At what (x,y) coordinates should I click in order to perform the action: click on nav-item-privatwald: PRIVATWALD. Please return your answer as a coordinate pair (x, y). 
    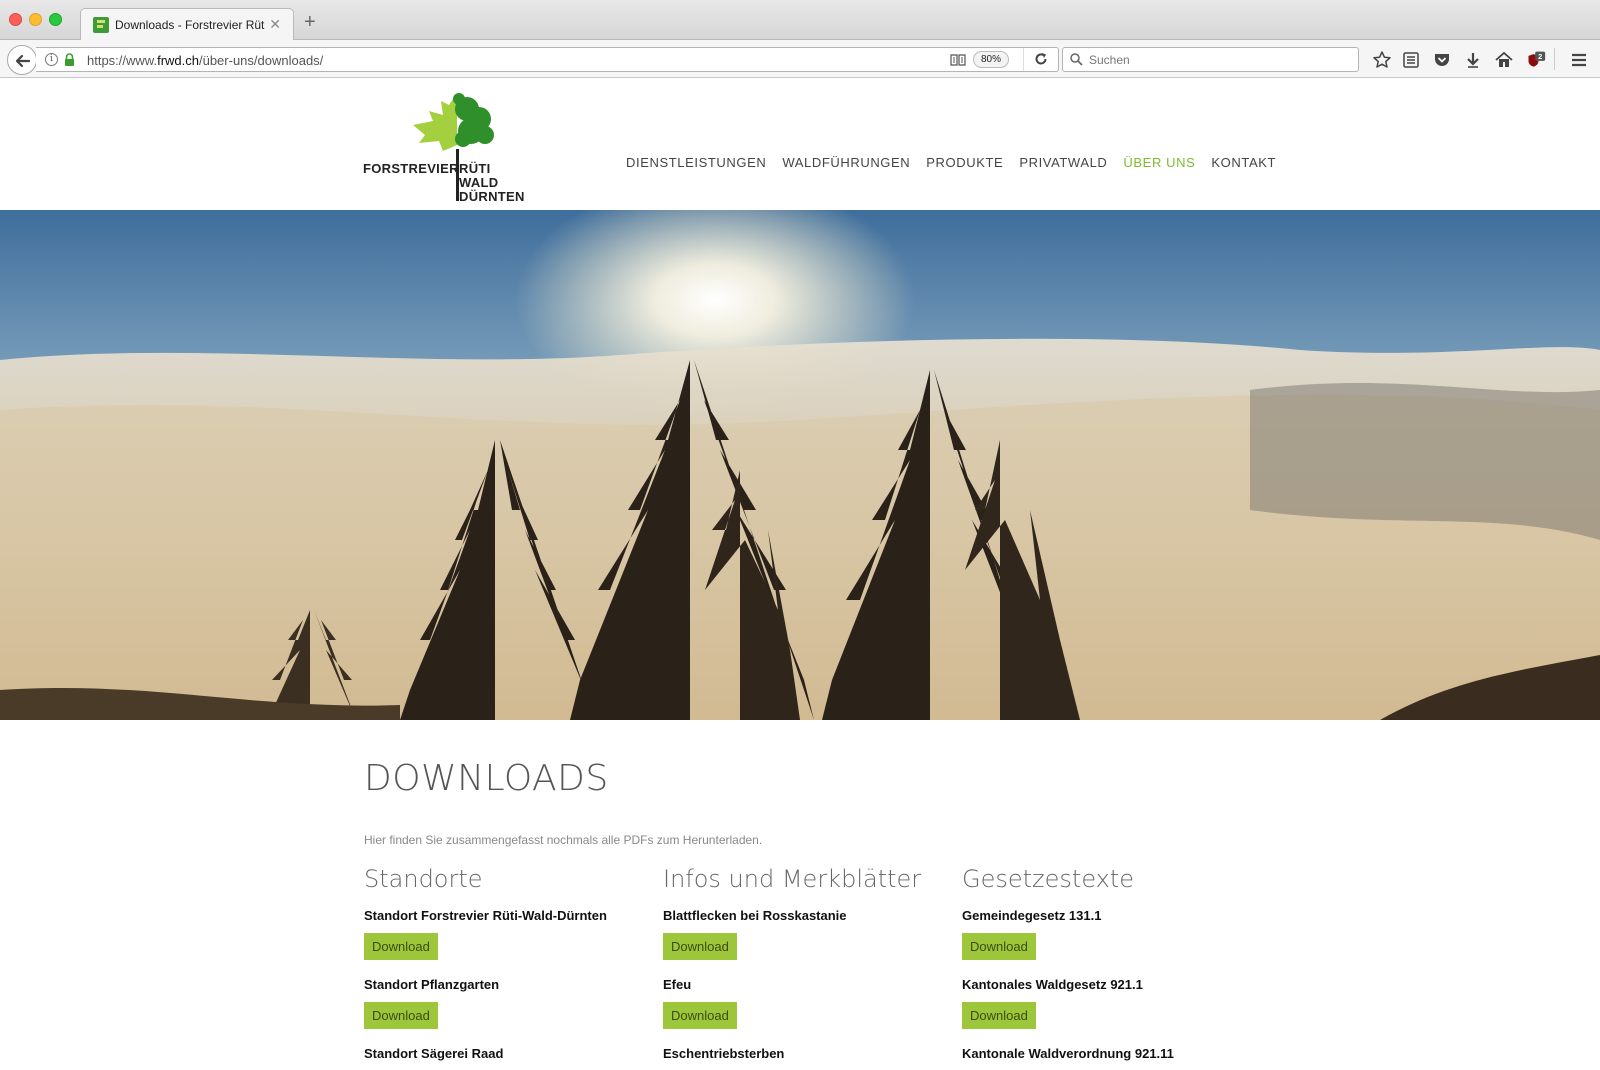
    Looking at the image, I should click on (1063, 162).